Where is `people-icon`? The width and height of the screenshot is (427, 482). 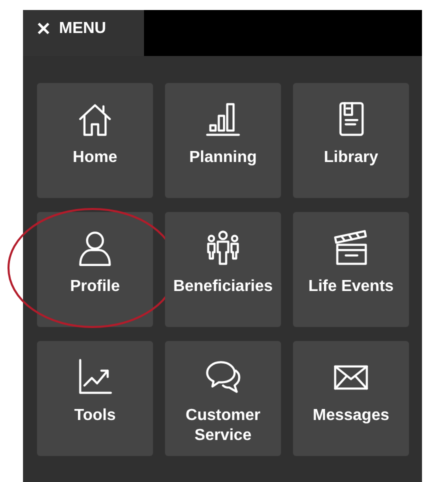 people-icon is located at coordinates (223, 248).